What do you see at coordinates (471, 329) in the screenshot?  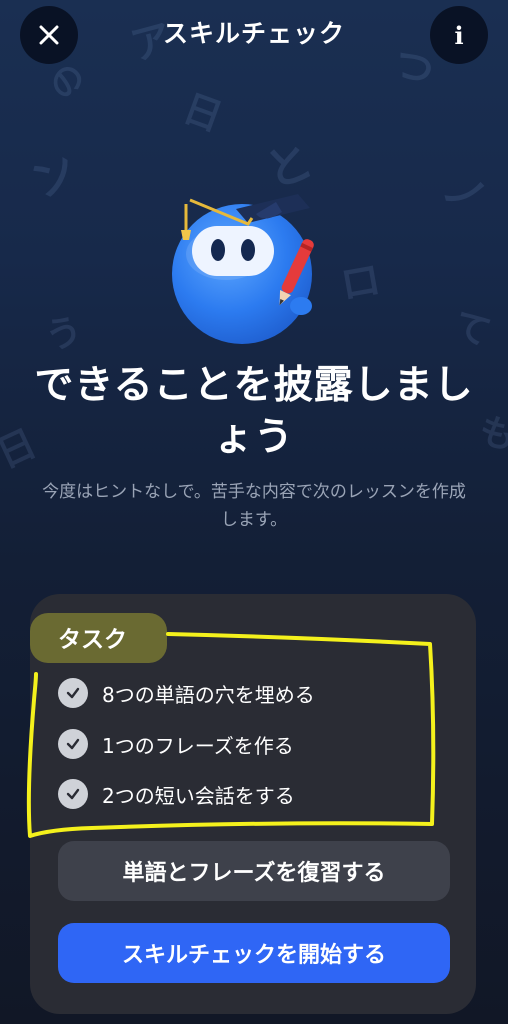 I see `background-glyph: て` at bounding box center [471, 329].